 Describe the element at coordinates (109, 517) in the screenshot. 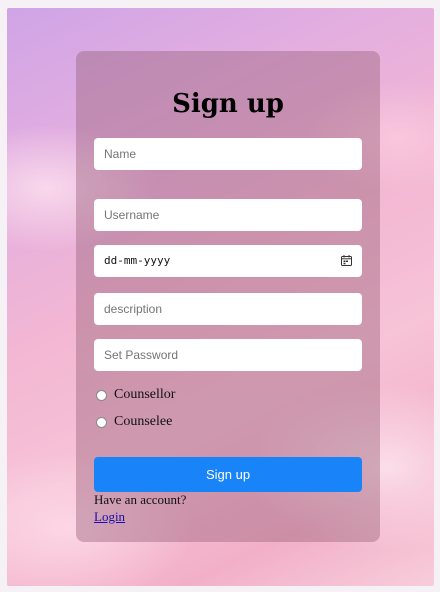

I see `login-link: Login` at that location.